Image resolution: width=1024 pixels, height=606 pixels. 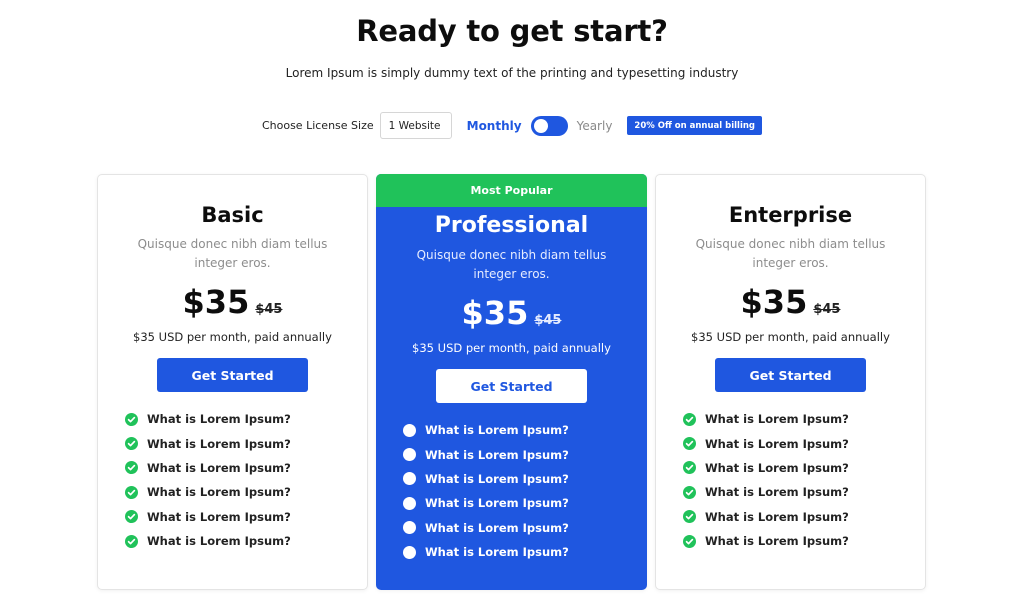 What do you see at coordinates (511, 190) in the screenshot?
I see `most-popular-banner: Most Popular` at bounding box center [511, 190].